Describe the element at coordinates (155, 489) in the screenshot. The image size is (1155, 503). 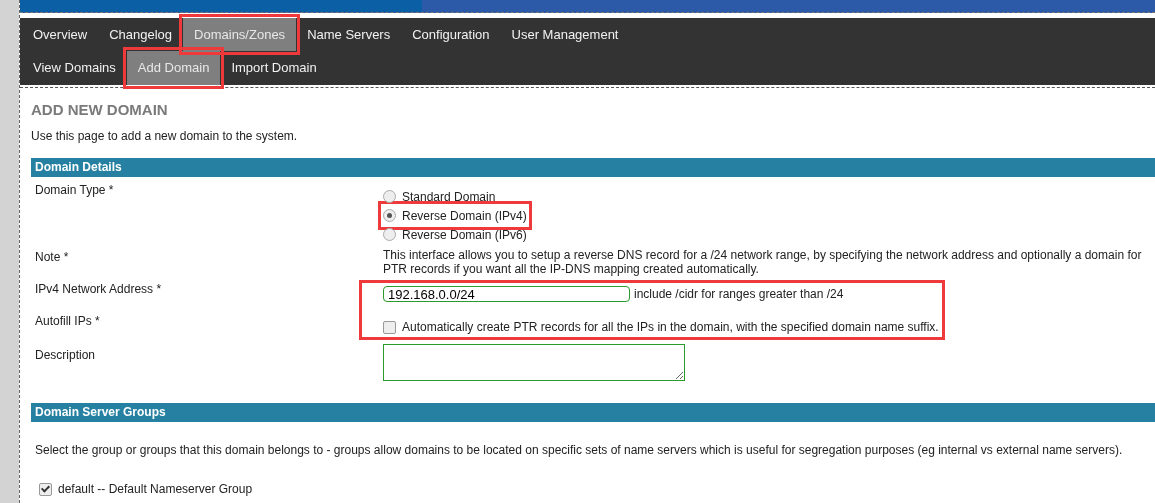
I see `checkbox-label: default -- Default Nameserver Group` at that location.